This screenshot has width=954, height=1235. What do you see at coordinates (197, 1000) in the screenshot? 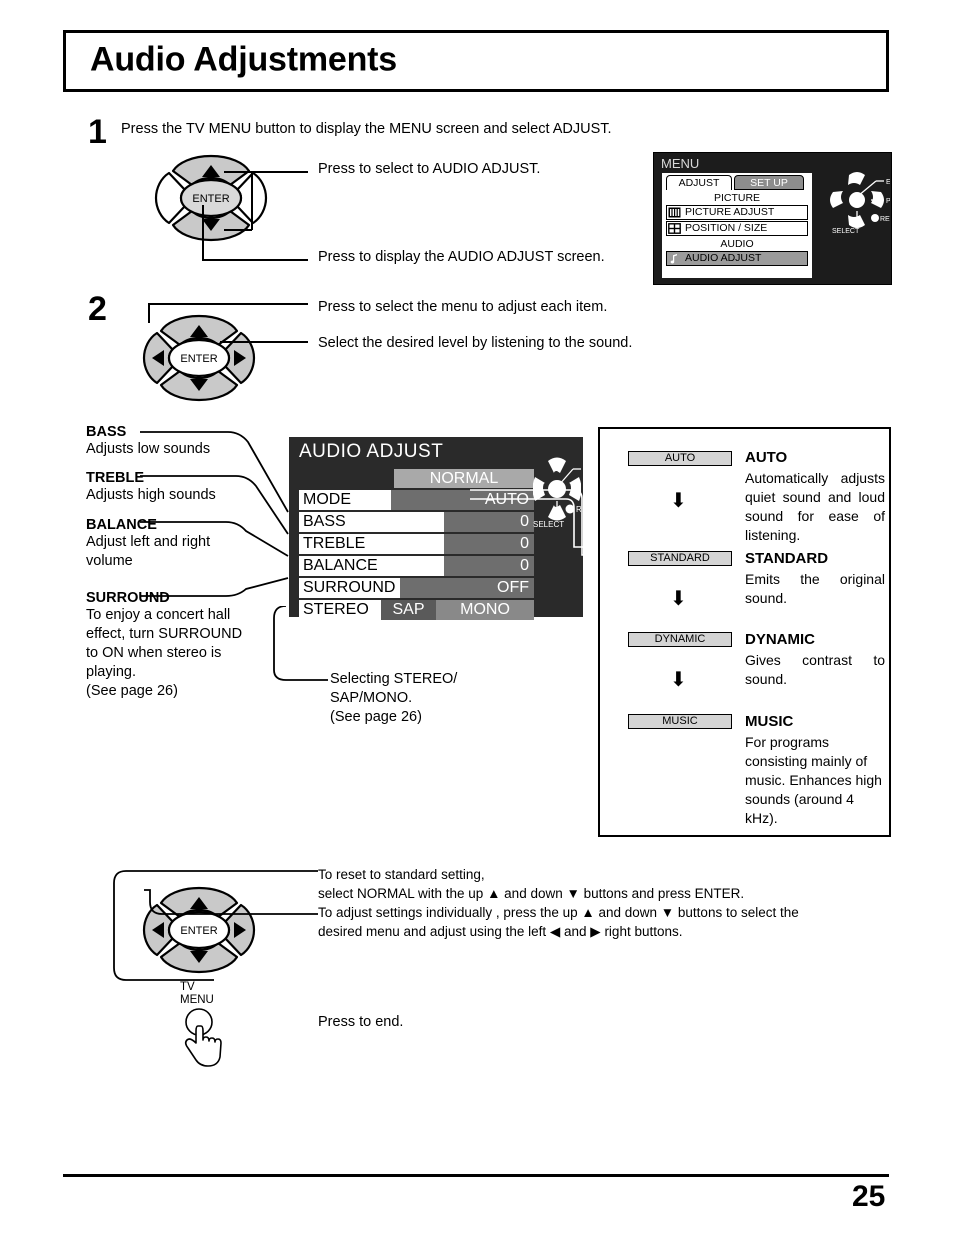
I see `tv-menu-label-line2: MENU` at bounding box center [197, 1000].